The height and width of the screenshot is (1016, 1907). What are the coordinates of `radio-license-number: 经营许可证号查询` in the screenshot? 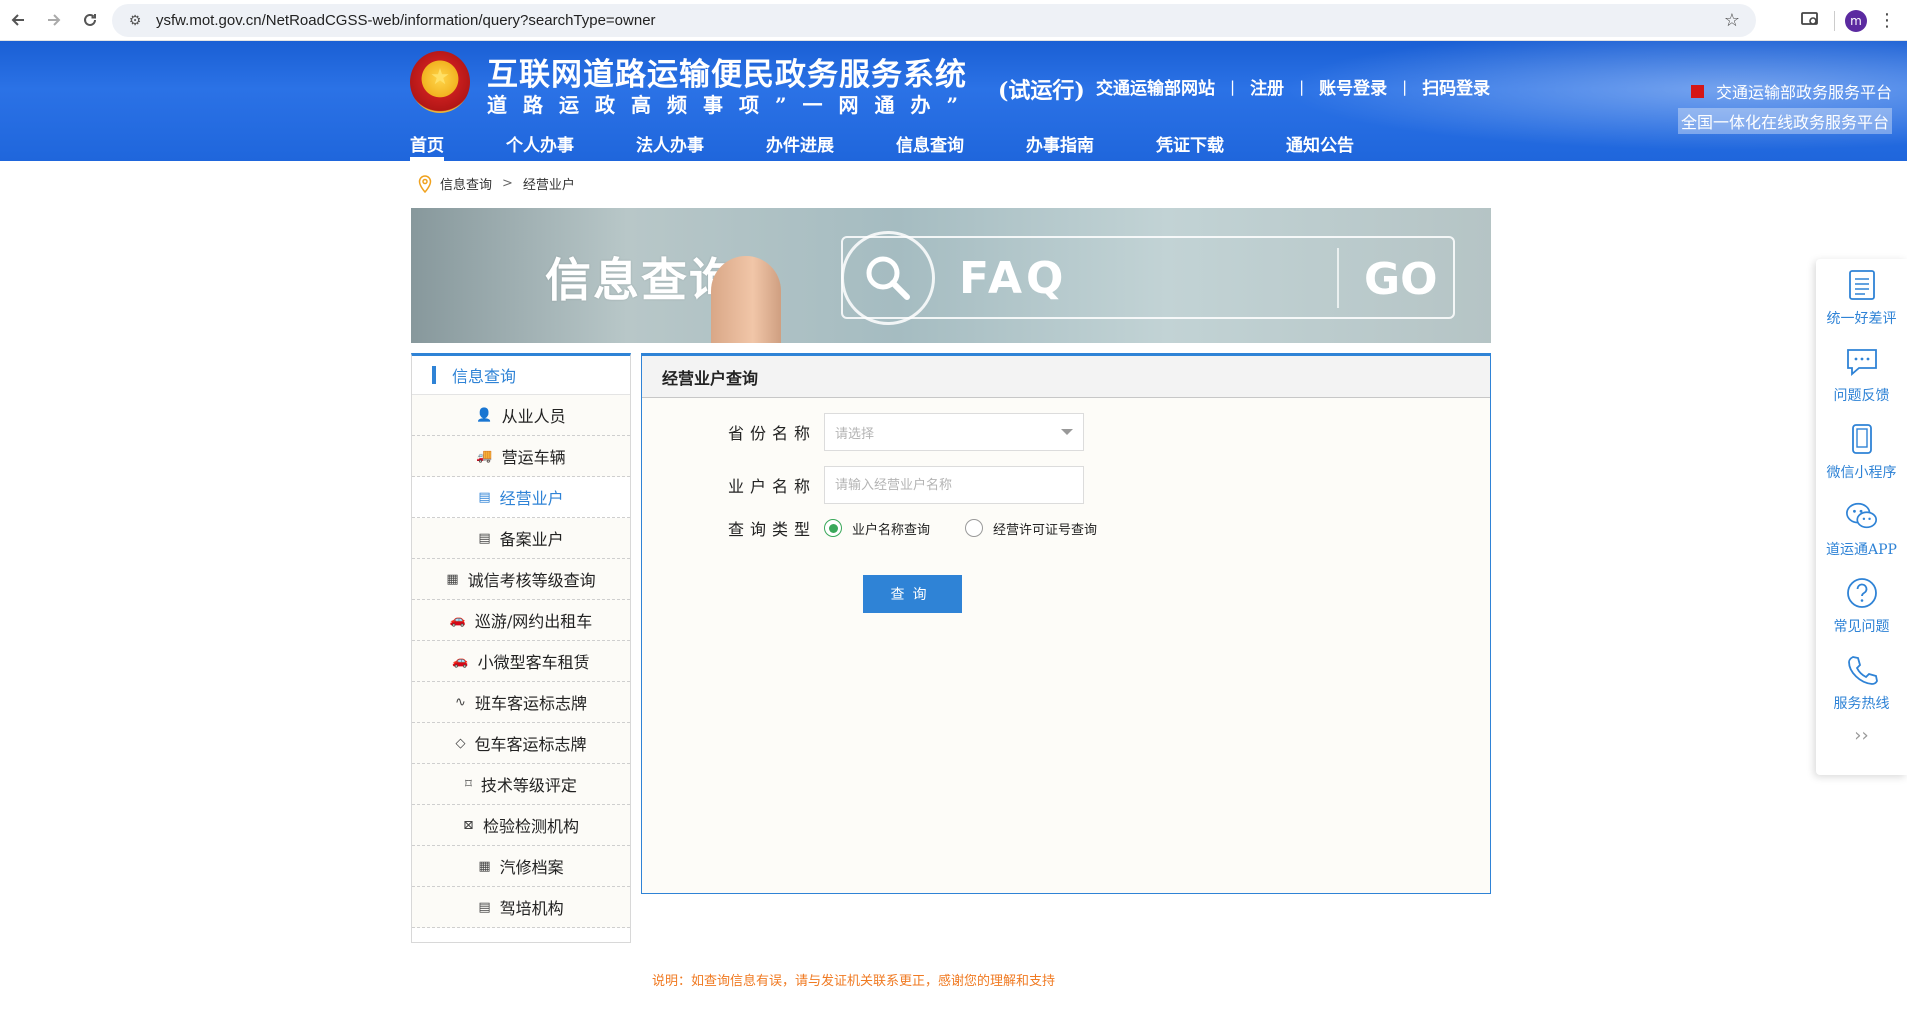 It's located at (1031, 528).